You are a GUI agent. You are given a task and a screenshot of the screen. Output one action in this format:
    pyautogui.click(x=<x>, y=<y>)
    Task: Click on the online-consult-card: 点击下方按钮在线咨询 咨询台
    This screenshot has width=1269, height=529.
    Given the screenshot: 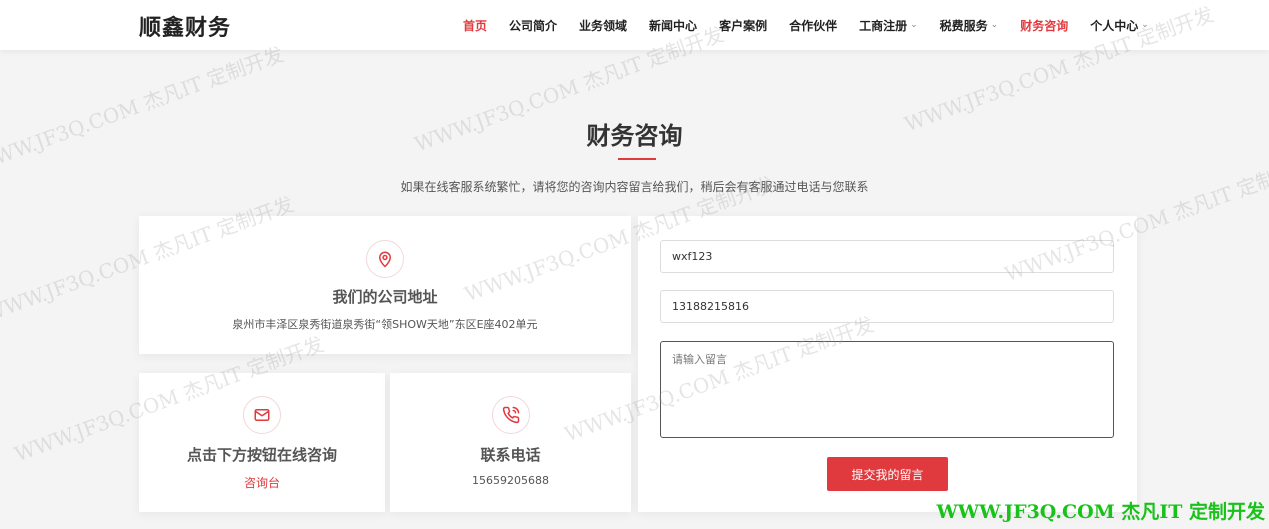 What is the action you would take?
    pyautogui.click(x=262, y=442)
    